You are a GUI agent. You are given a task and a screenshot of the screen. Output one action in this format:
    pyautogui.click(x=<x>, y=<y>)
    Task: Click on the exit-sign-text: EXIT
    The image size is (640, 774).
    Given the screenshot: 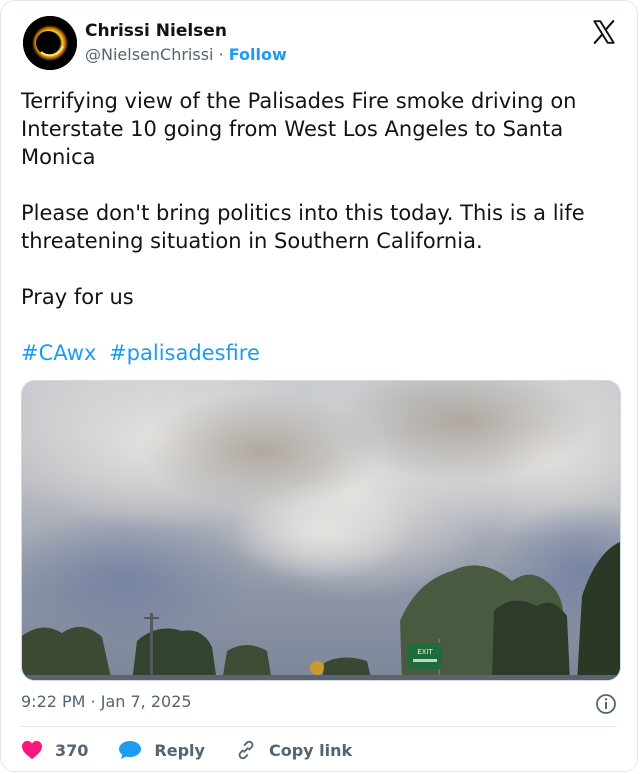 What is the action you would take?
    pyautogui.click(x=425, y=652)
    